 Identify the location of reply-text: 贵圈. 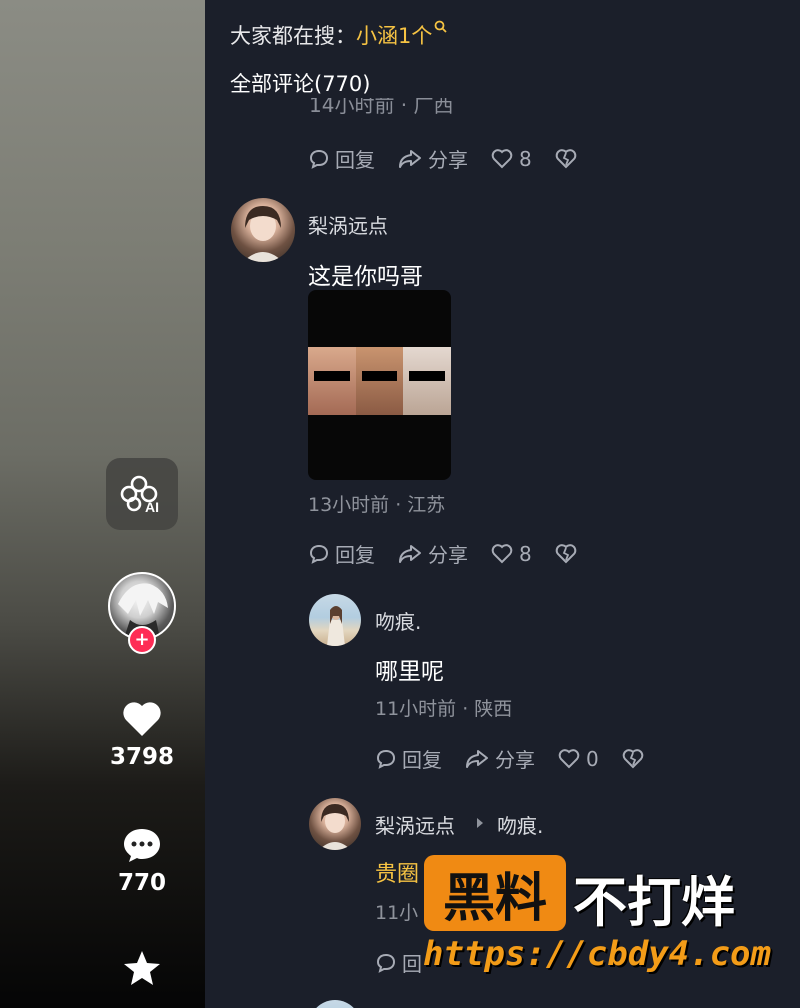
(397, 874).